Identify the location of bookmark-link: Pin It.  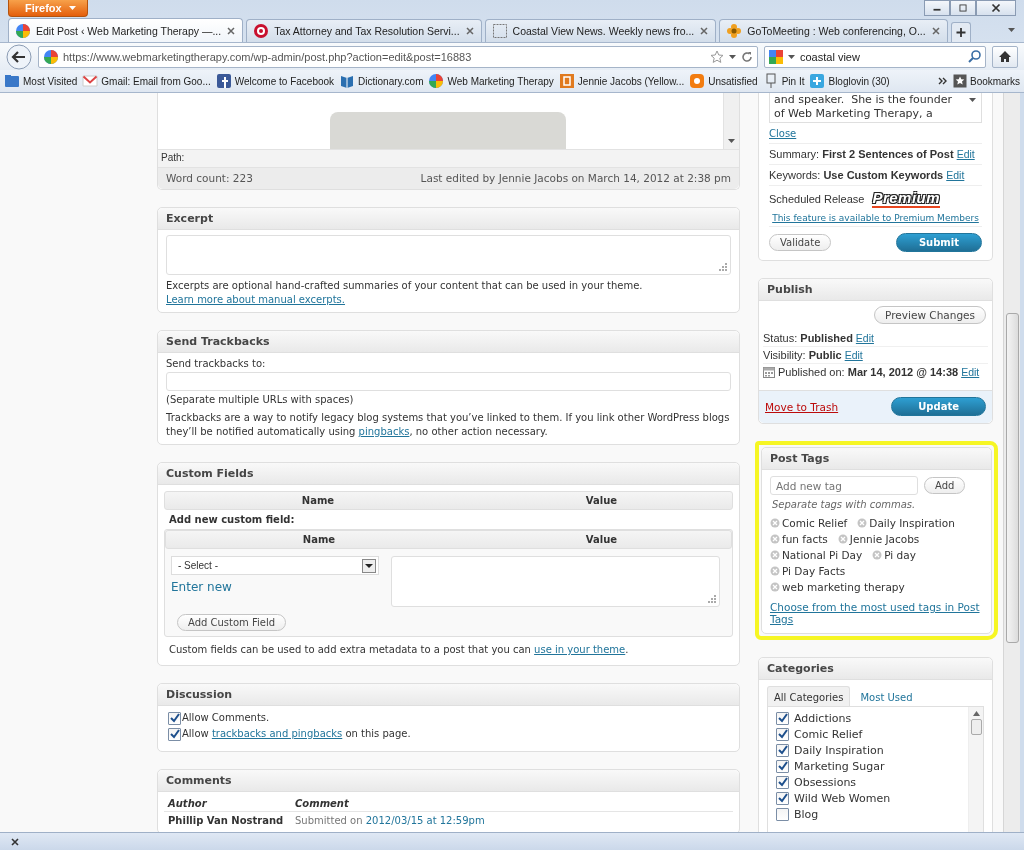
(783, 81).